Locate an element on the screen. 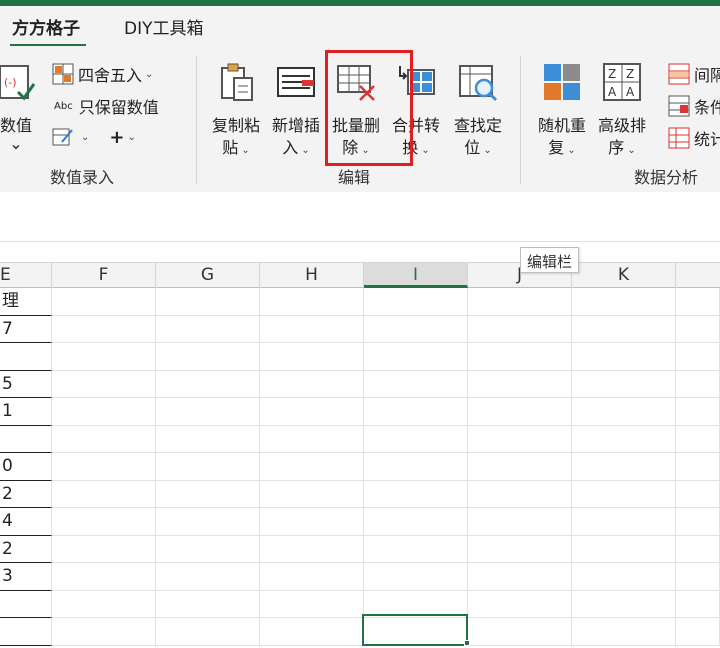  insert-button: 新增插 入 ⌄ is located at coordinates (296, 108).